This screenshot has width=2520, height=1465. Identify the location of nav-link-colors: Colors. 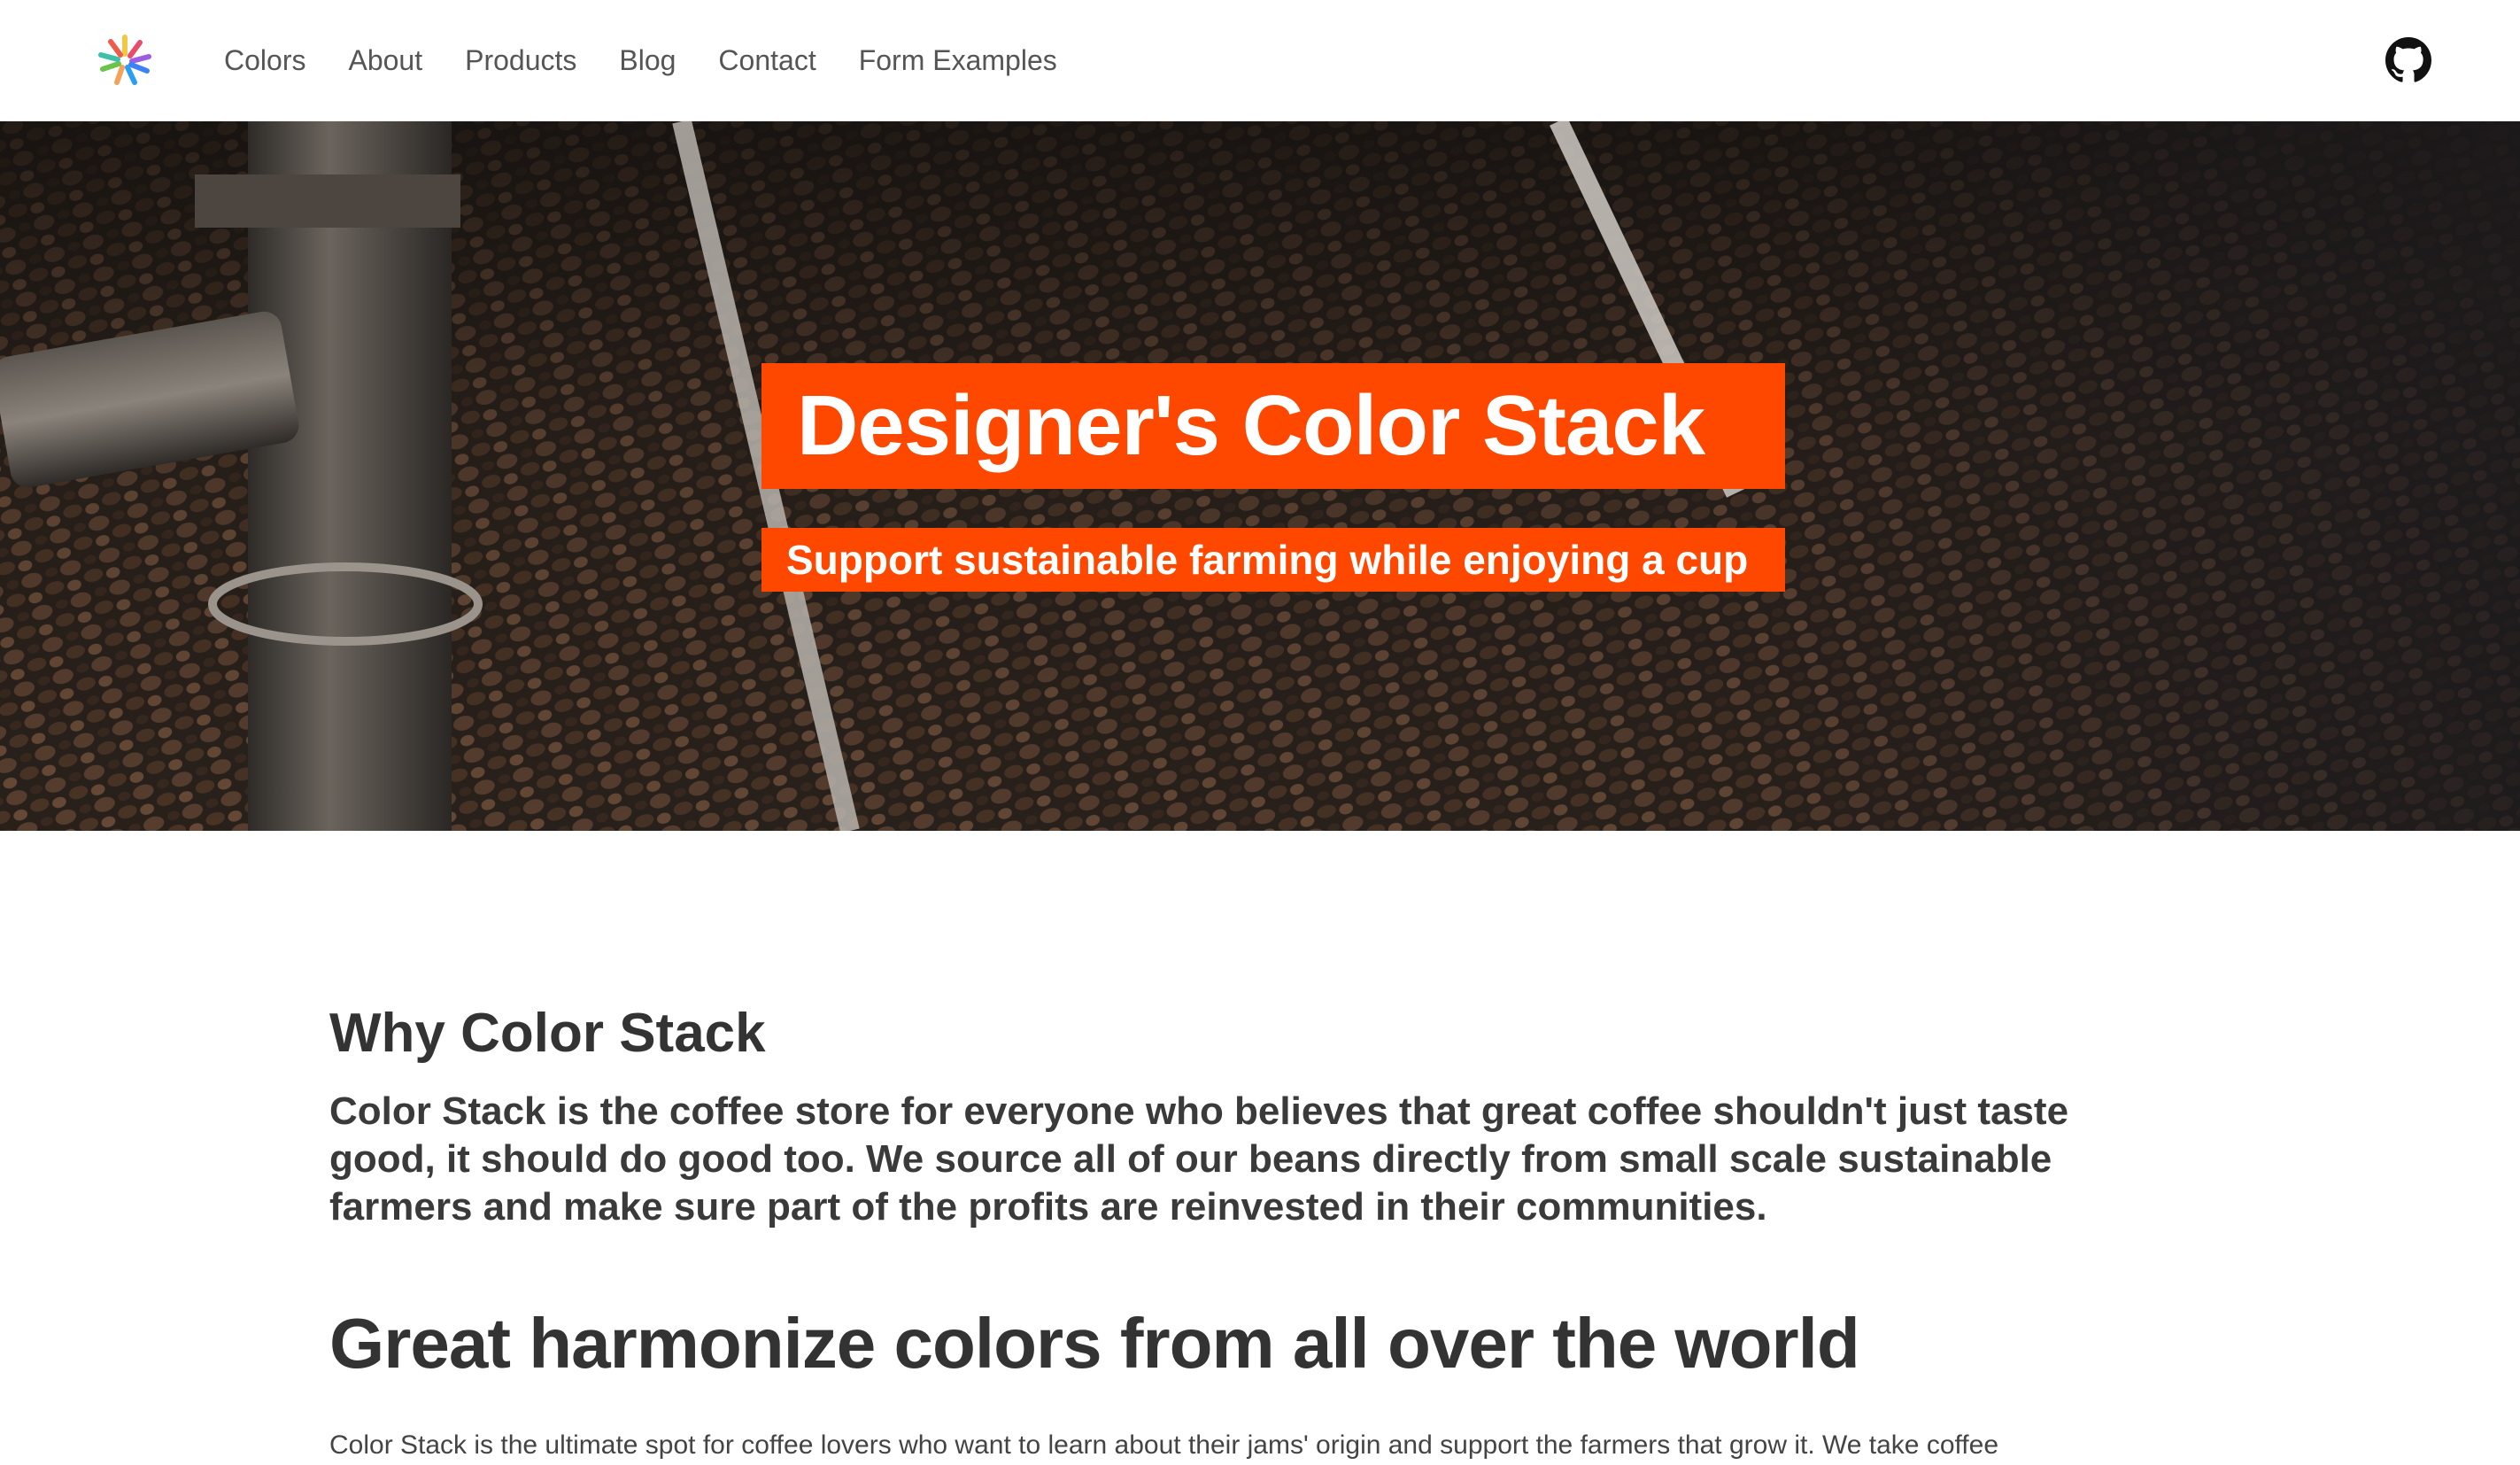
(264, 61).